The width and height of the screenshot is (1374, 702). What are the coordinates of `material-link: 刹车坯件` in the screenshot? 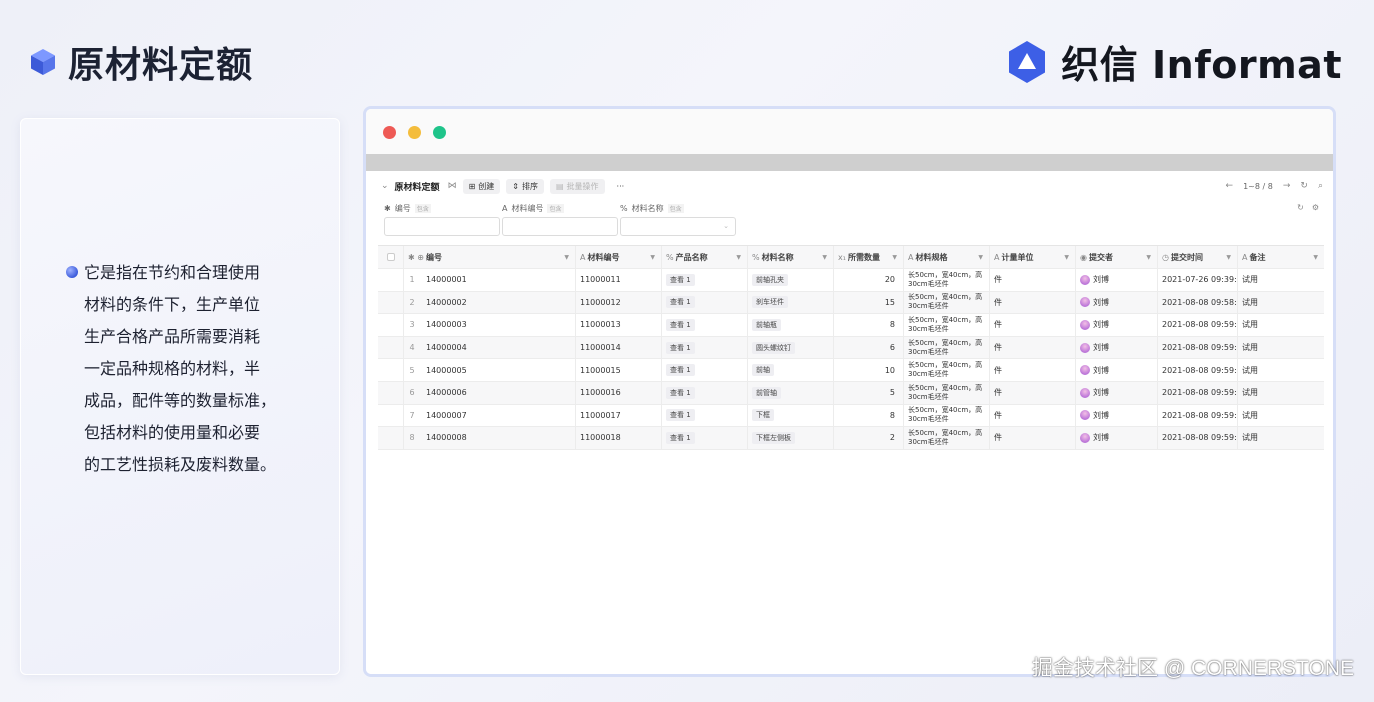 It's located at (770, 302).